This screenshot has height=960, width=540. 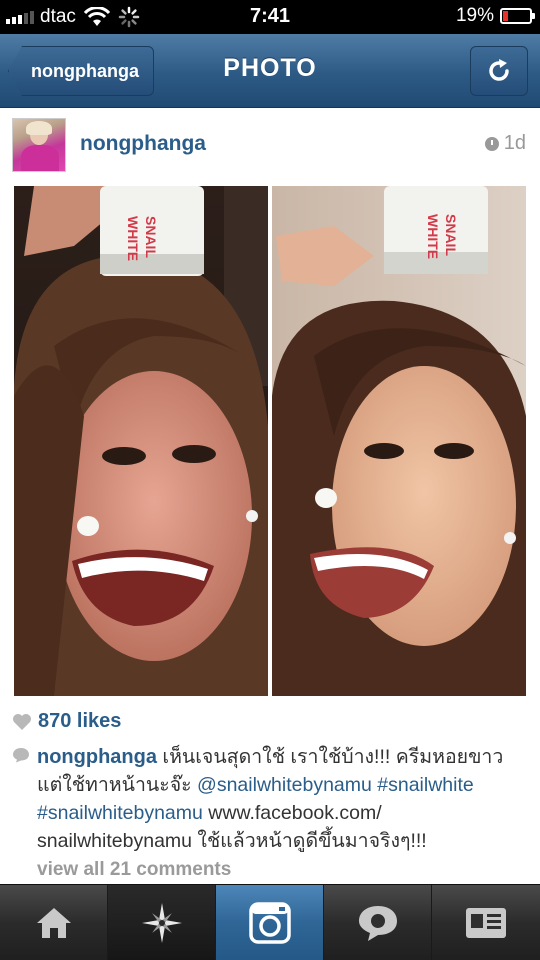 What do you see at coordinates (85, 70) in the screenshot?
I see `back-button-label: nongphanga` at bounding box center [85, 70].